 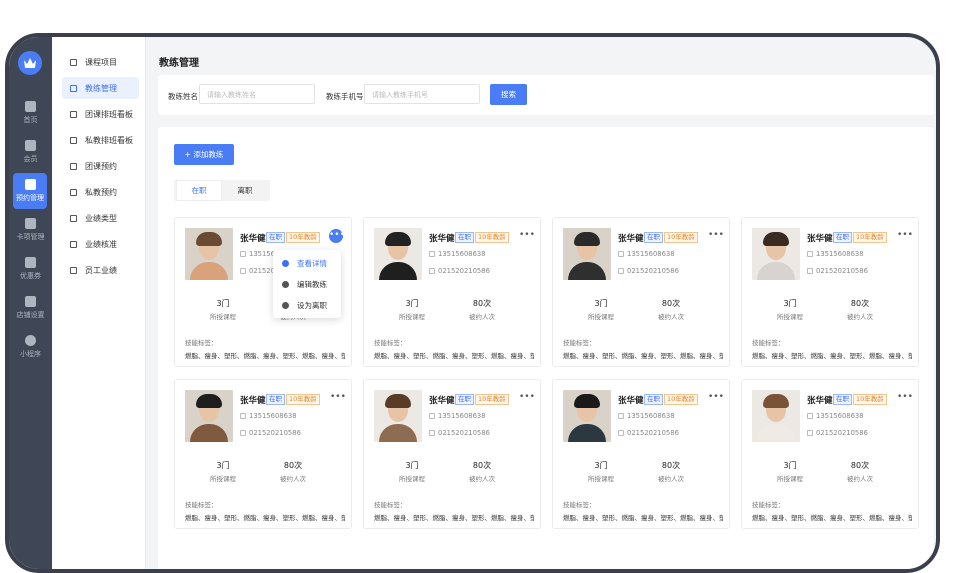 I want to click on edit-icon, so click(x=285, y=284).